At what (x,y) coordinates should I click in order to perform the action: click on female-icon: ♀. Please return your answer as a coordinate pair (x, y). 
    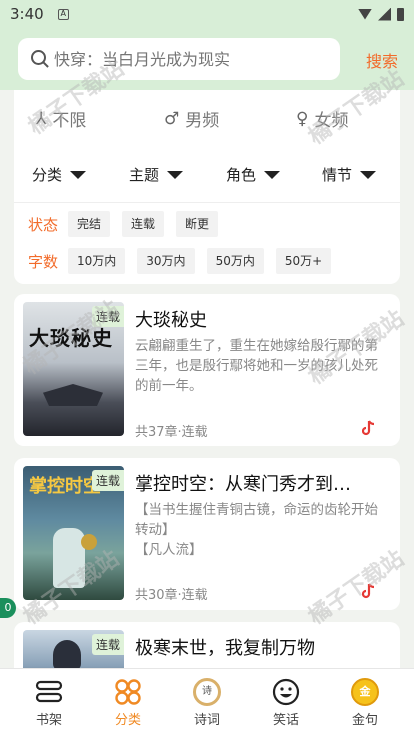
    Looking at the image, I should click on (302, 118).